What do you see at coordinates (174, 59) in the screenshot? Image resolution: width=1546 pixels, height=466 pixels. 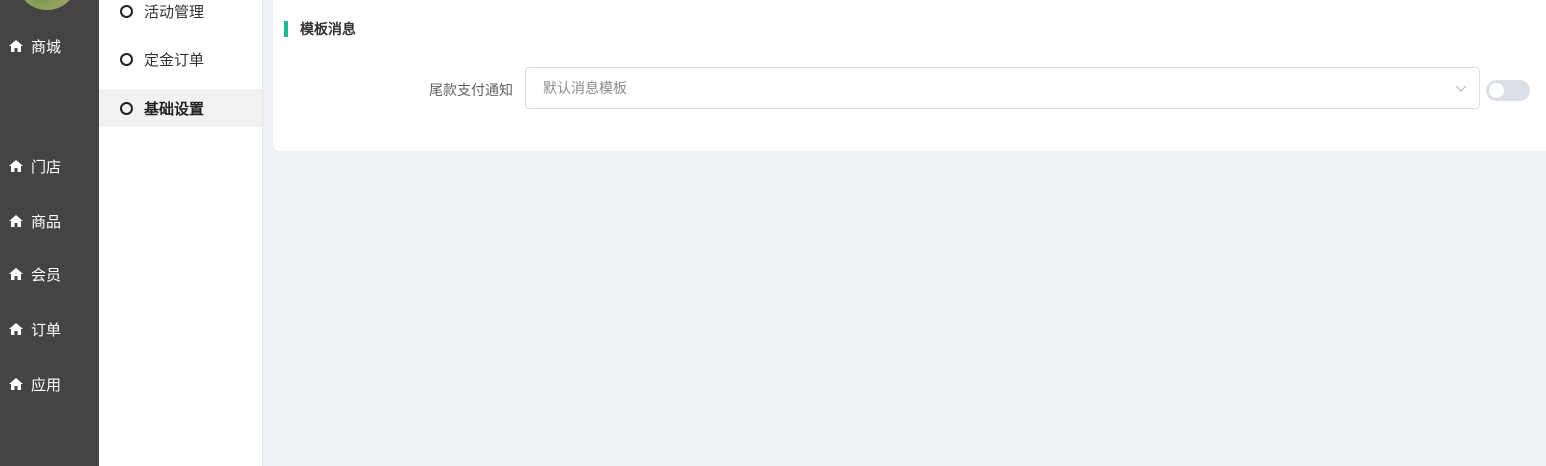 I see `sub-nav-item-label: 定金订单` at bounding box center [174, 59].